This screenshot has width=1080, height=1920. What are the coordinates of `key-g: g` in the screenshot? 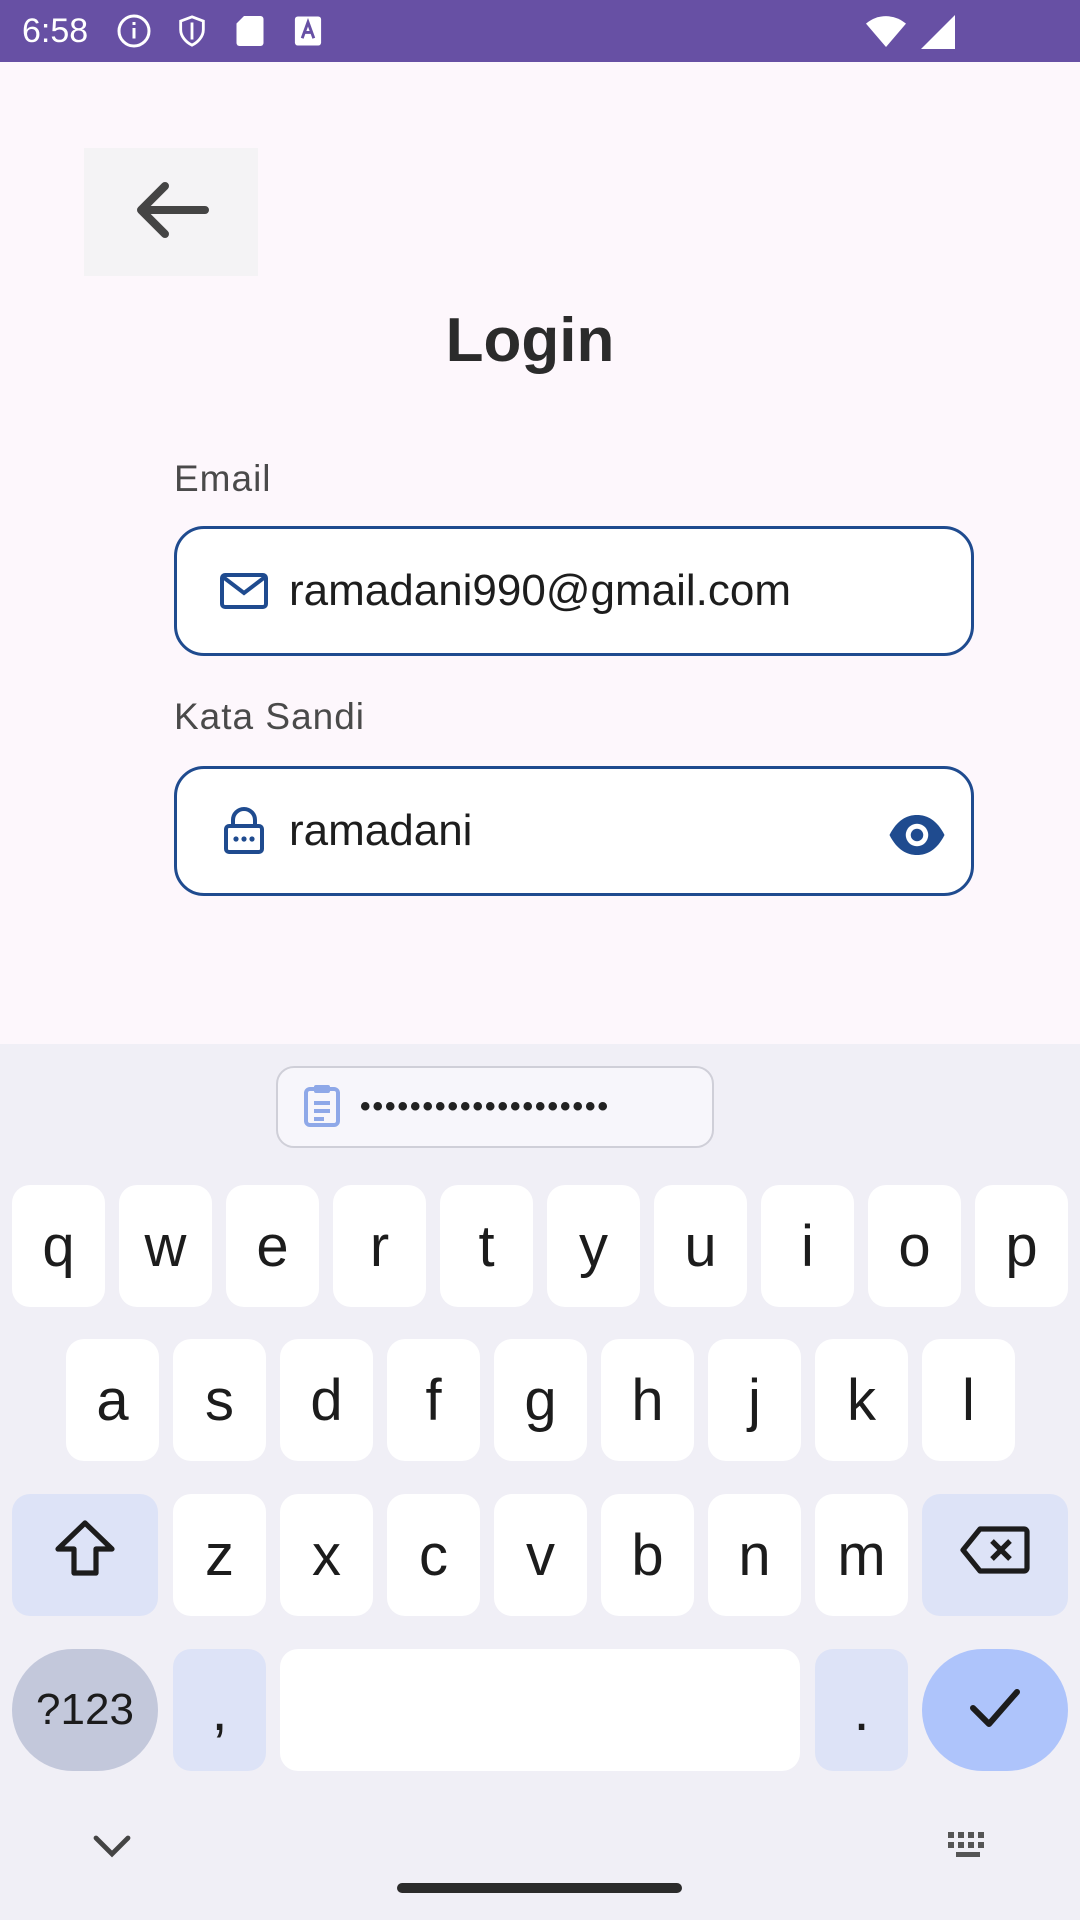 It's located at (540, 1400).